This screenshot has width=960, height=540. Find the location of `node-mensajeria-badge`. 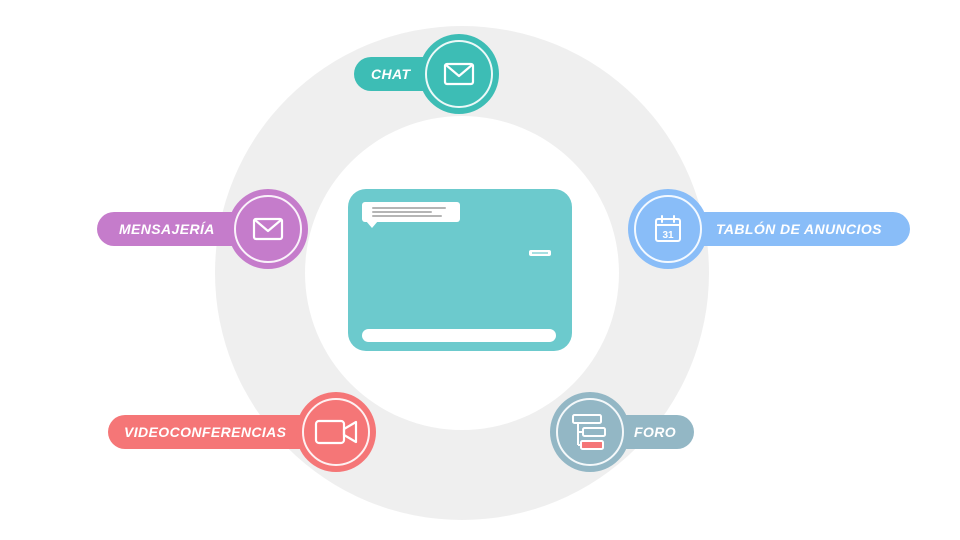

node-mensajeria-badge is located at coordinates (268, 229).